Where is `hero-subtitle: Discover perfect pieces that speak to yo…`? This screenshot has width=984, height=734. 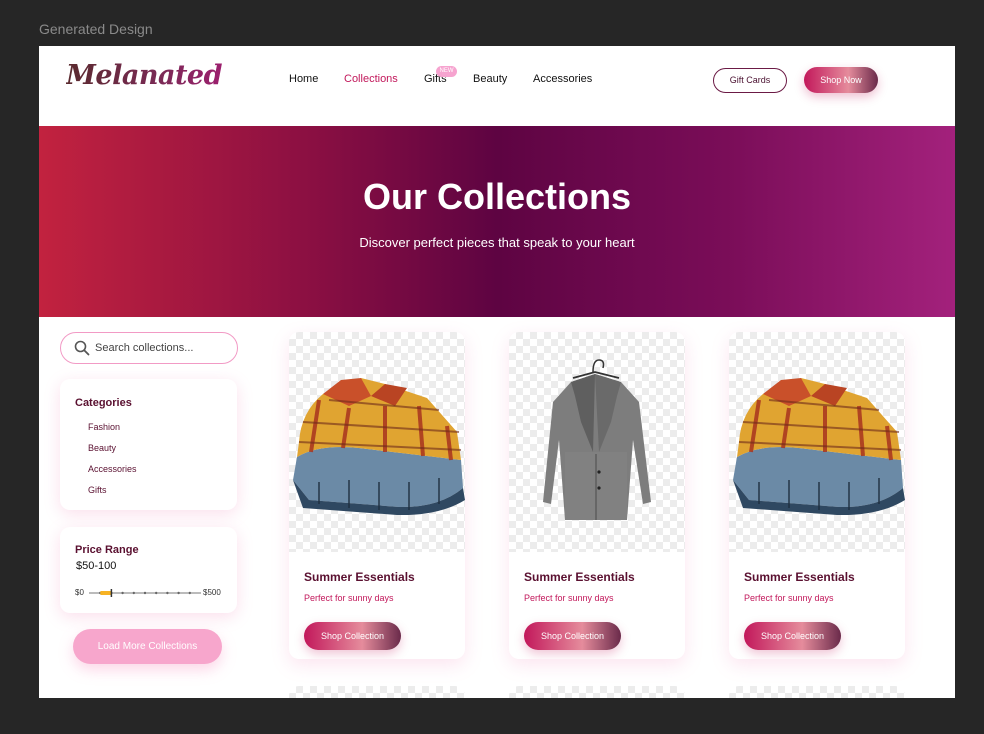 hero-subtitle: Discover perfect pieces that speak to yo… is located at coordinates (497, 242).